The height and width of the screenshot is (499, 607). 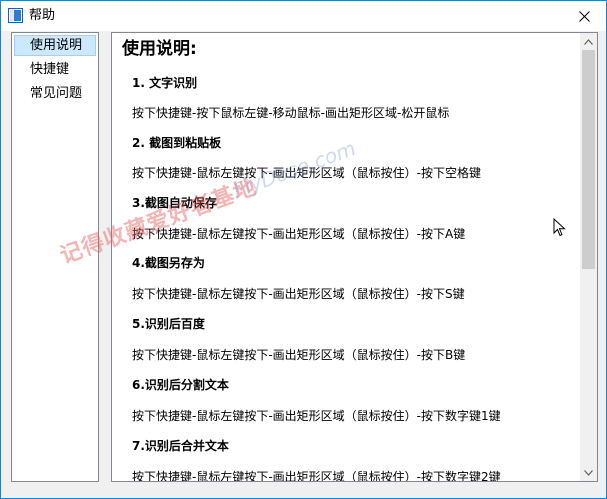 I want to click on section-heading: 4.截图另存为, so click(x=168, y=263).